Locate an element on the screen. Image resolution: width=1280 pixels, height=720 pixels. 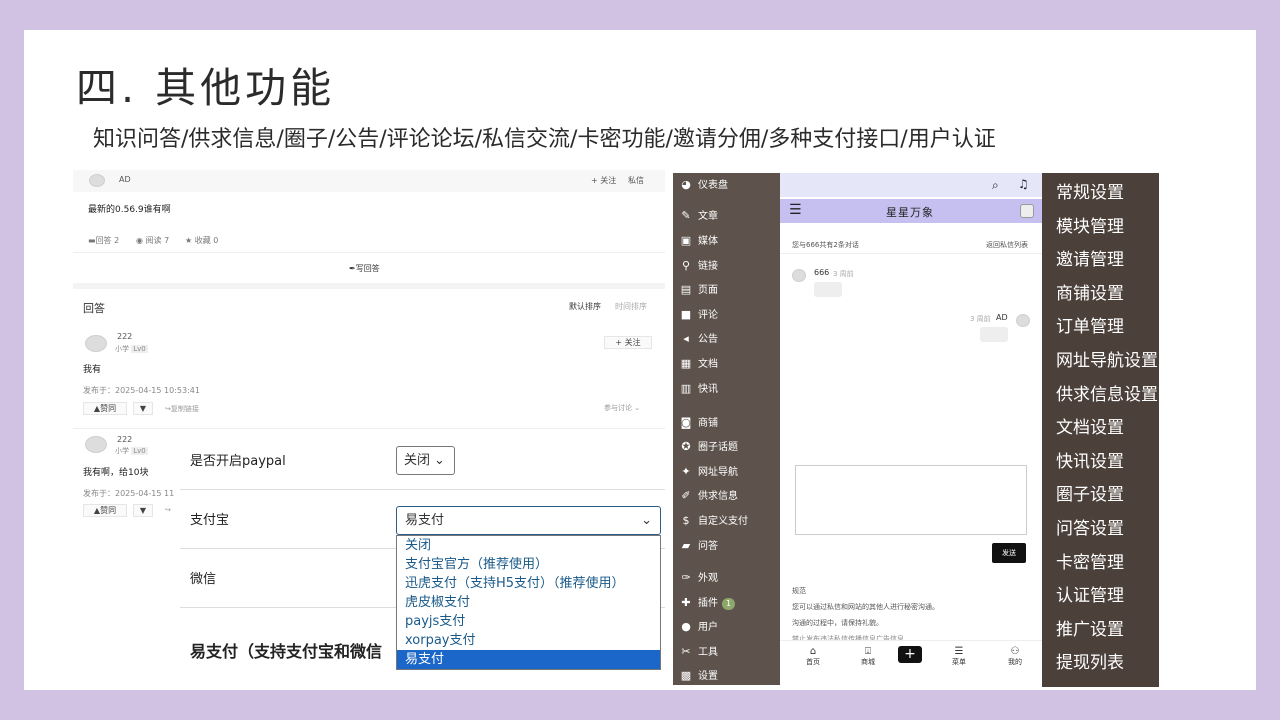
feather-icon: ✒ is located at coordinates (352, 268).